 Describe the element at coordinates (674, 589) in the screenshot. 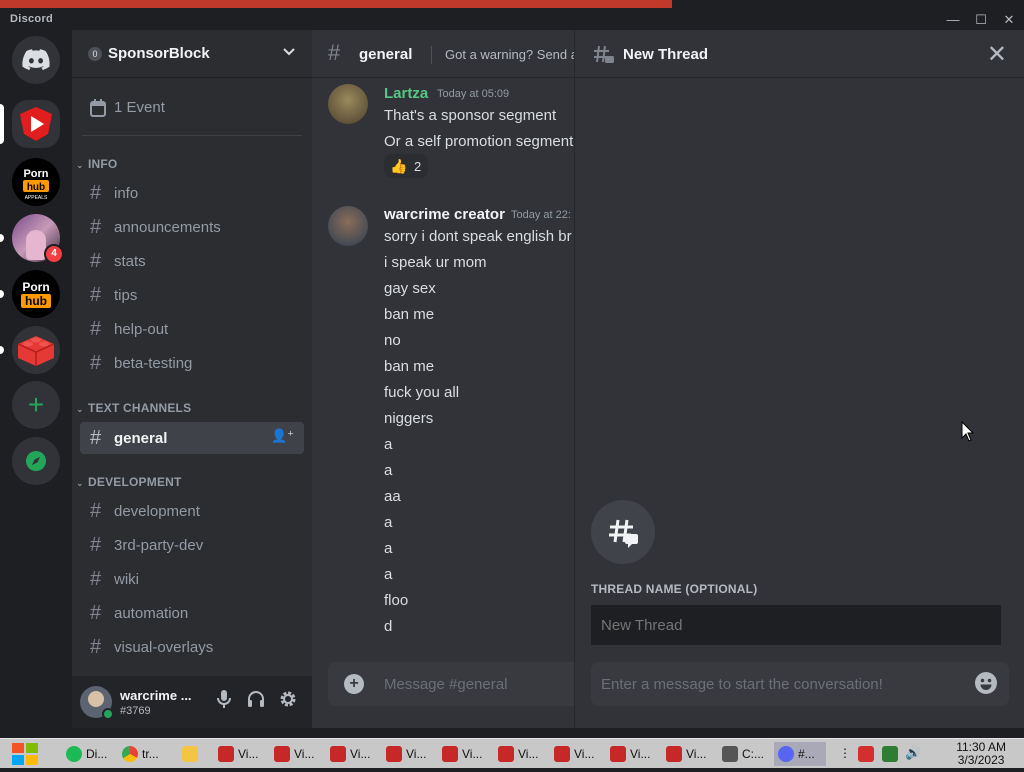

I see `thread-name-label: THREAD NAME (OPTIONAL)` at that location.